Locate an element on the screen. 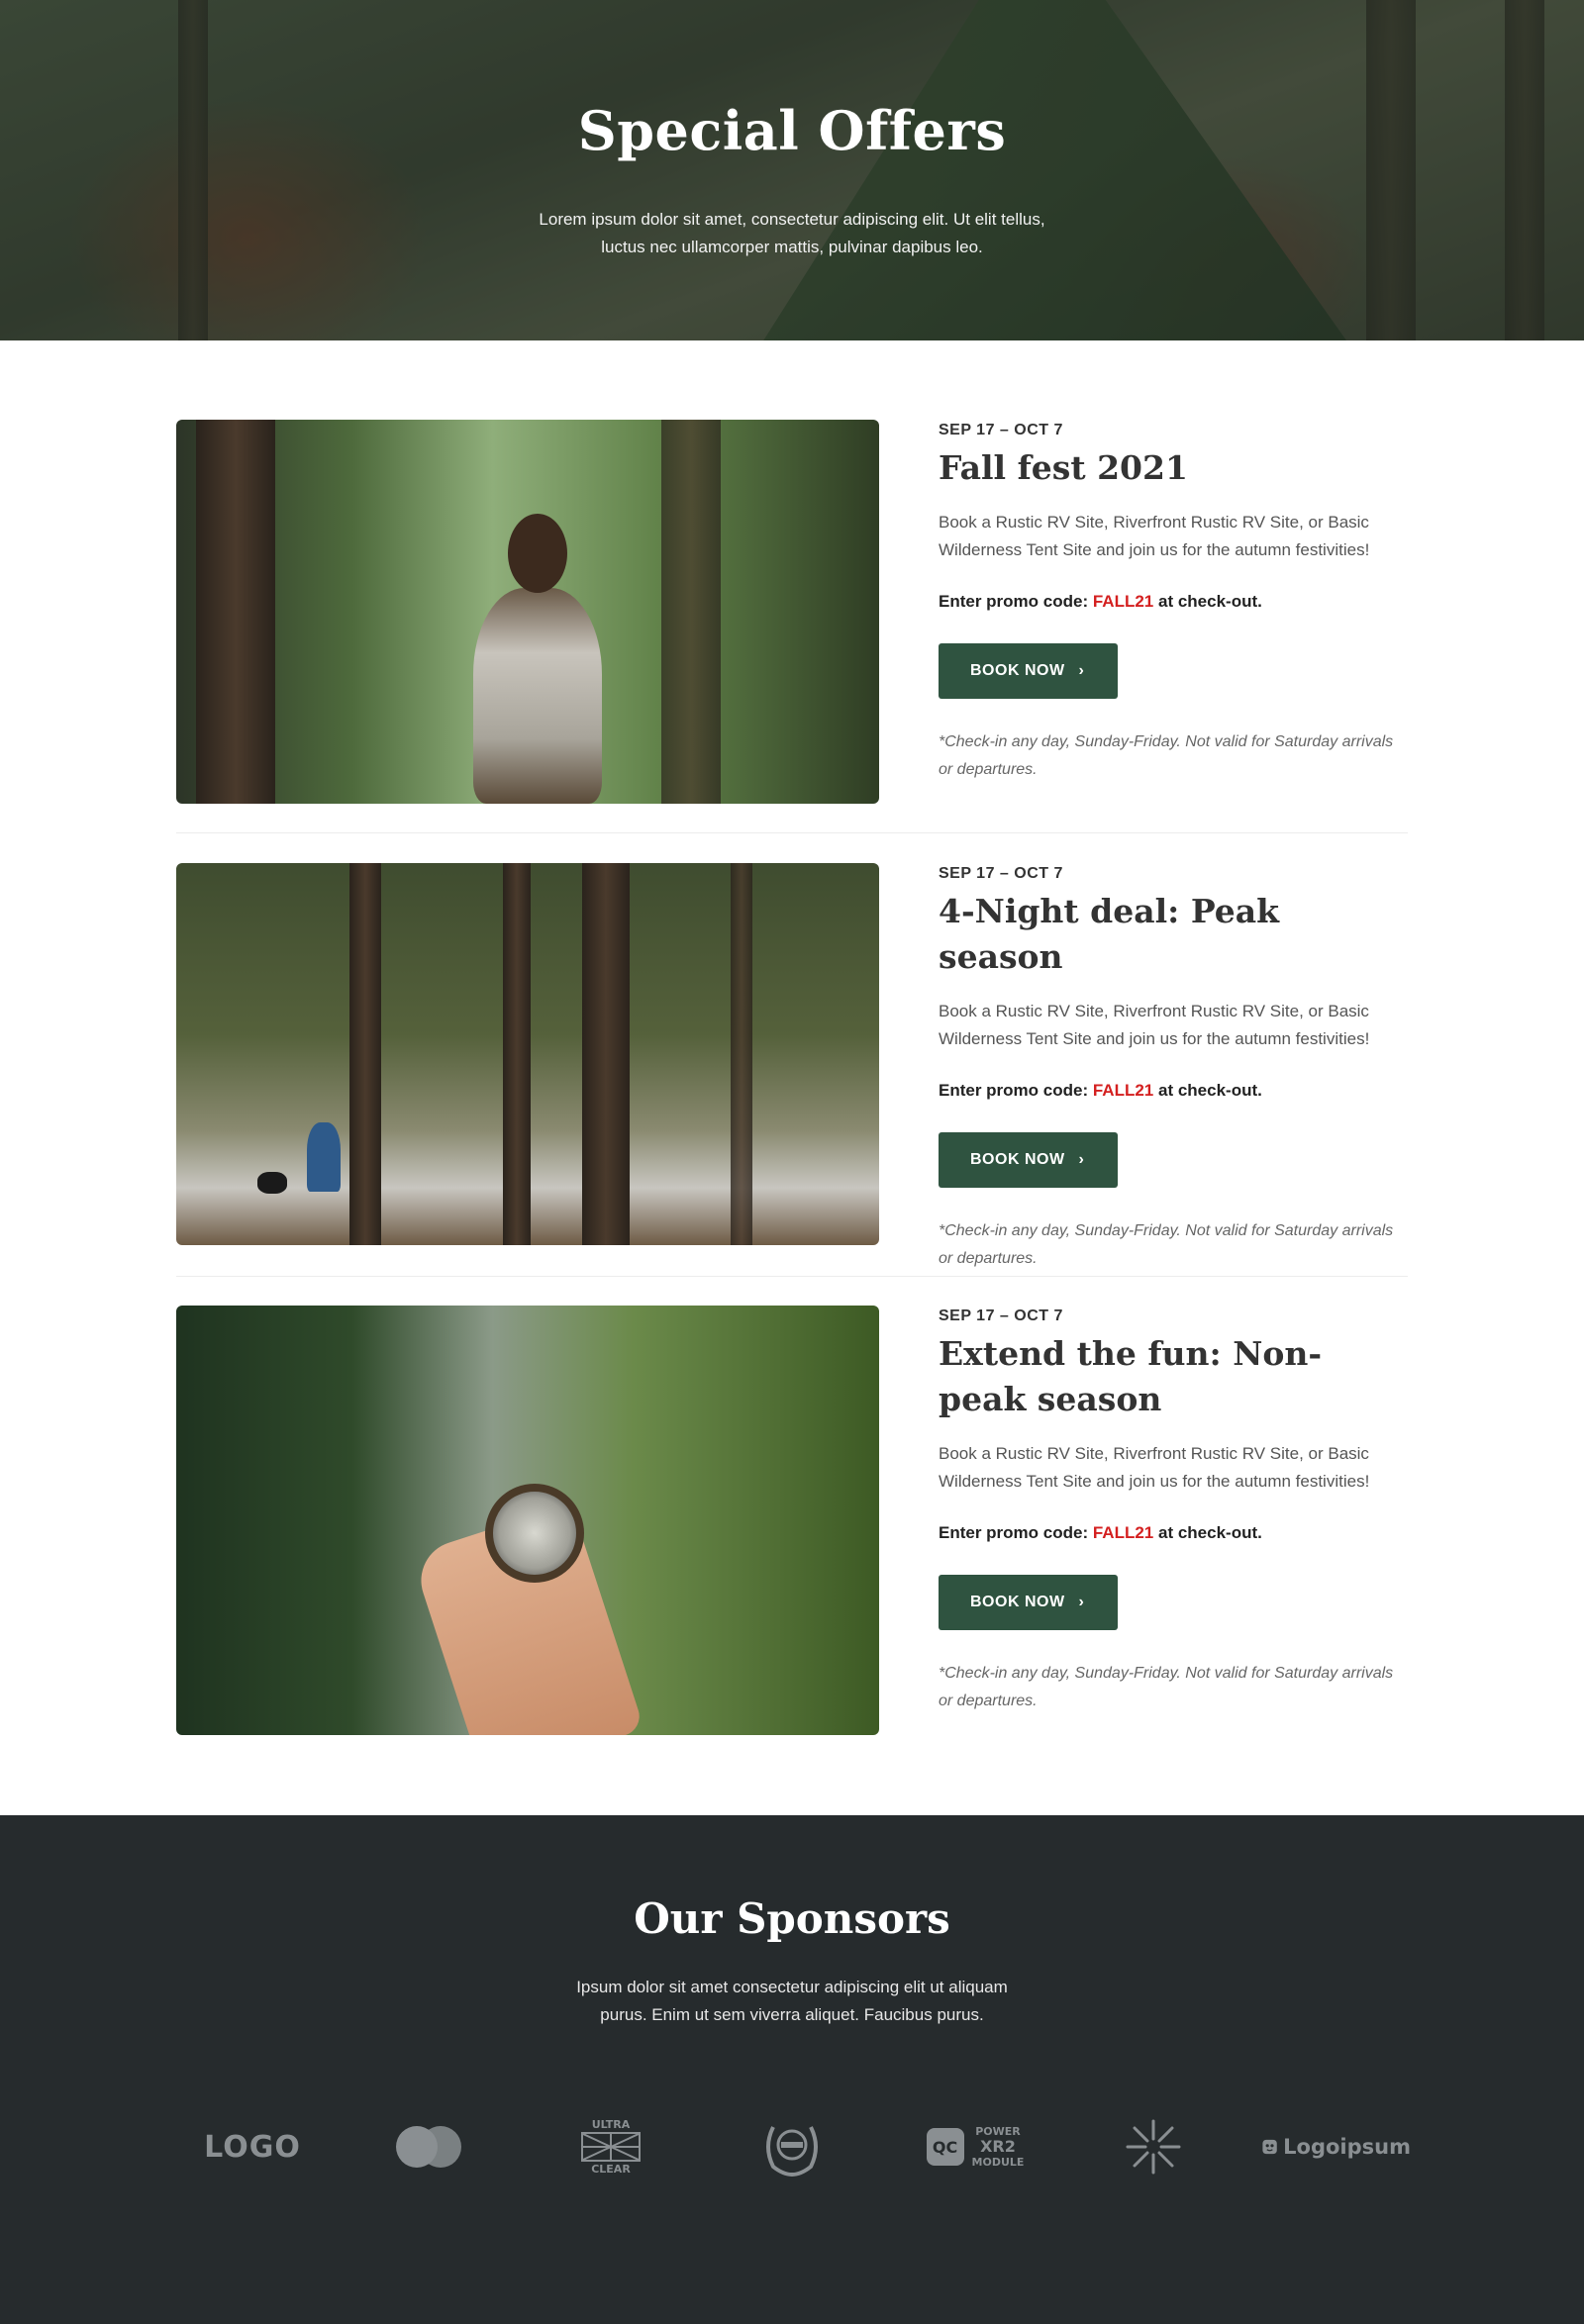 Image resolution: width=1584 pixels, height=2324 pixels. module-text: MODULE is located at coordinates (998, 2162).